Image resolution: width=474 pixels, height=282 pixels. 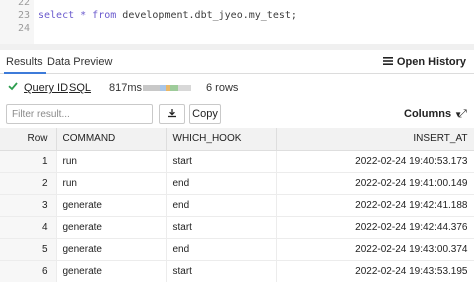 What do you see at coordinates (206, 15) in the screenshot?
I see `sql-identifier: development.dbt_jyeo.my_test;` at bounding box center [206, 15].